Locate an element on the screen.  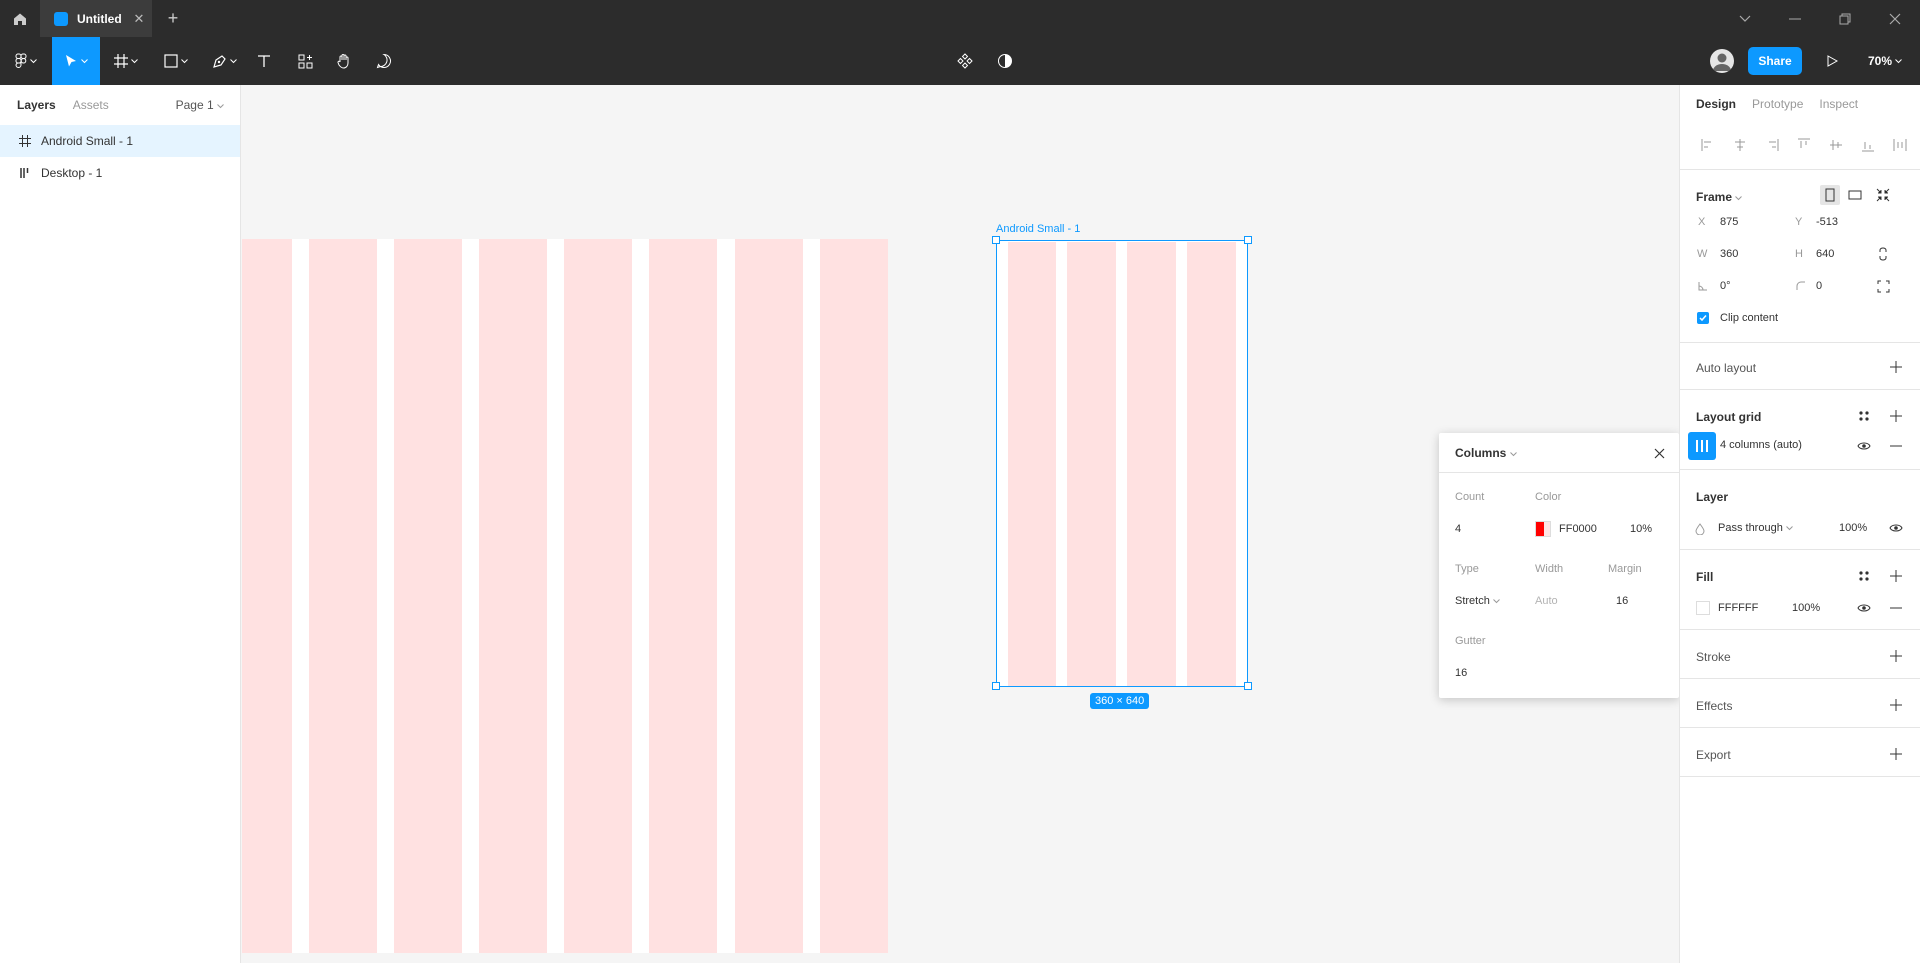
tab-layers: Layers is located at coordinates (36, 105).